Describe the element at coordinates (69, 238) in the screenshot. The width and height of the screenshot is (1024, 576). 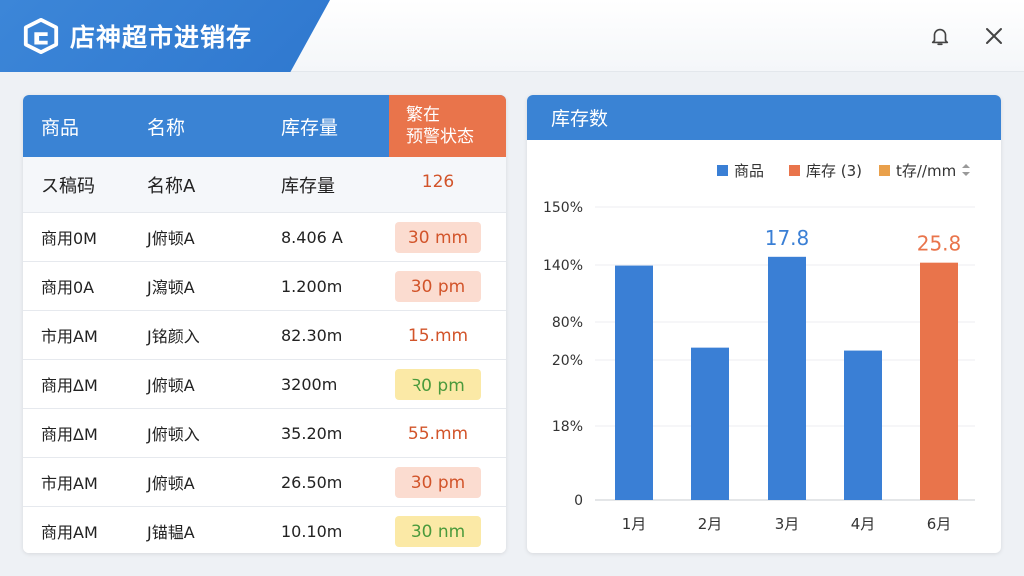
I see `table-cell: 商用0M` at that location.